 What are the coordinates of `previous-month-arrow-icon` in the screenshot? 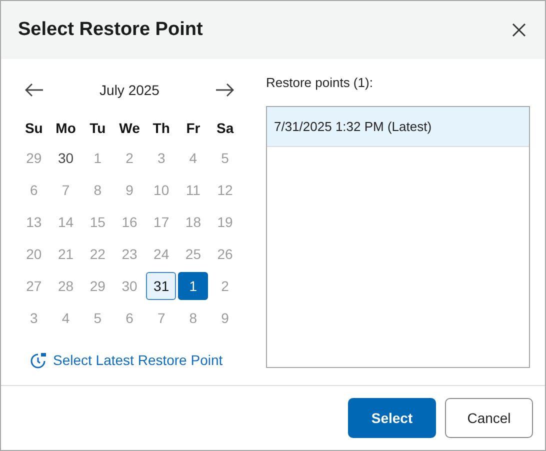 It's located at (34, 90).